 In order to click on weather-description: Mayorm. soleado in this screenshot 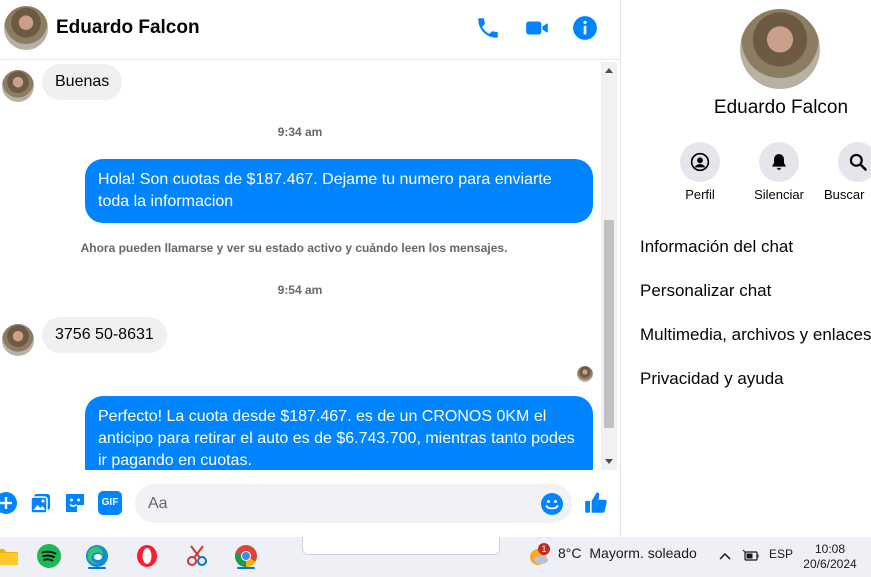, I will do `click(643, 553)`.